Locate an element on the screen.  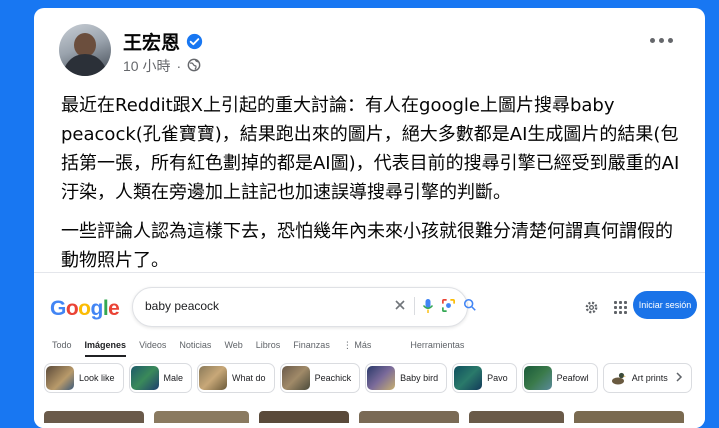
duck-icon is located at coordinates (618, 378).